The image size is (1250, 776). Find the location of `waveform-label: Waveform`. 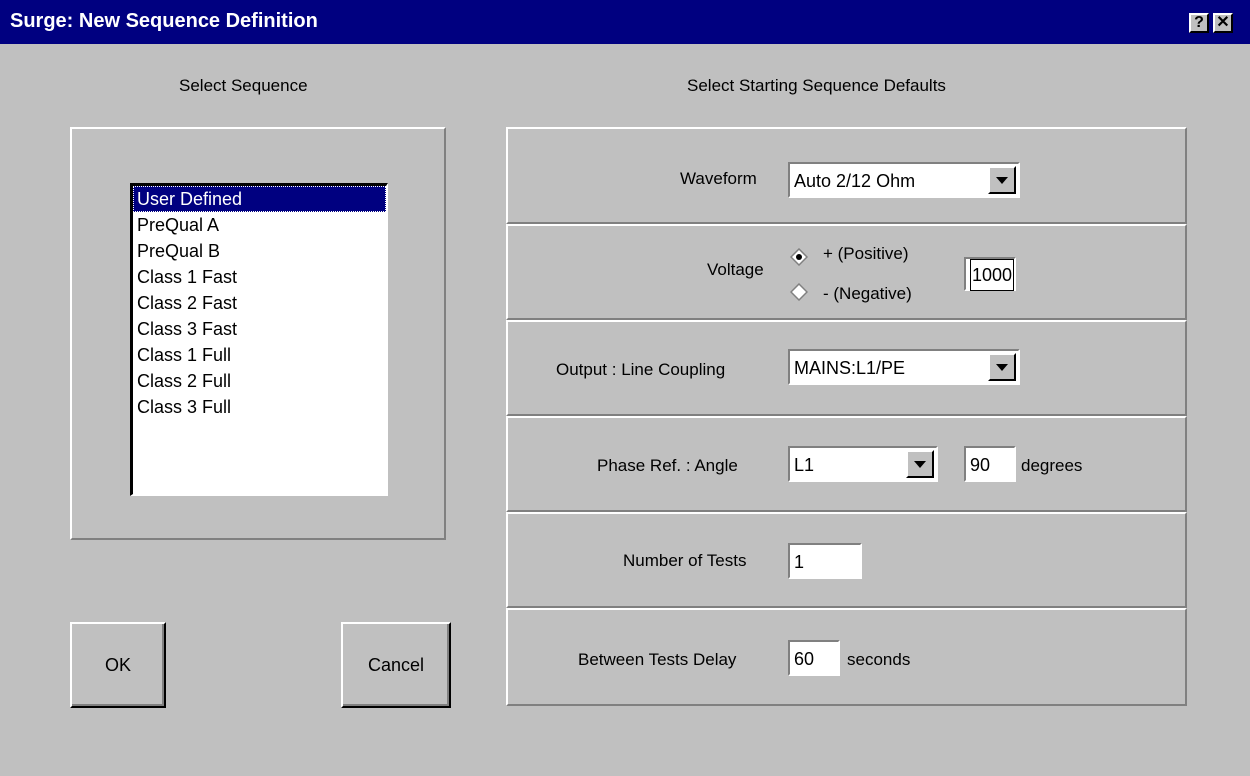

waveform-label: Waveform is located at coordinates (718, 178).